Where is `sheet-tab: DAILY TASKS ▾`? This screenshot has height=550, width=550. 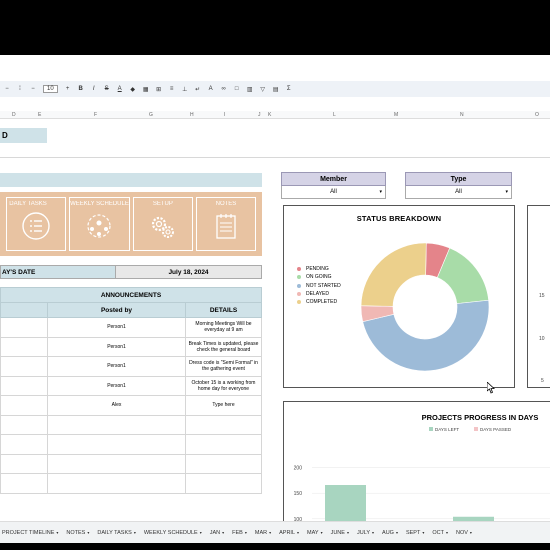 sheet-tab: DAILY TASKS ▾ is located at coordinates (116, 533).